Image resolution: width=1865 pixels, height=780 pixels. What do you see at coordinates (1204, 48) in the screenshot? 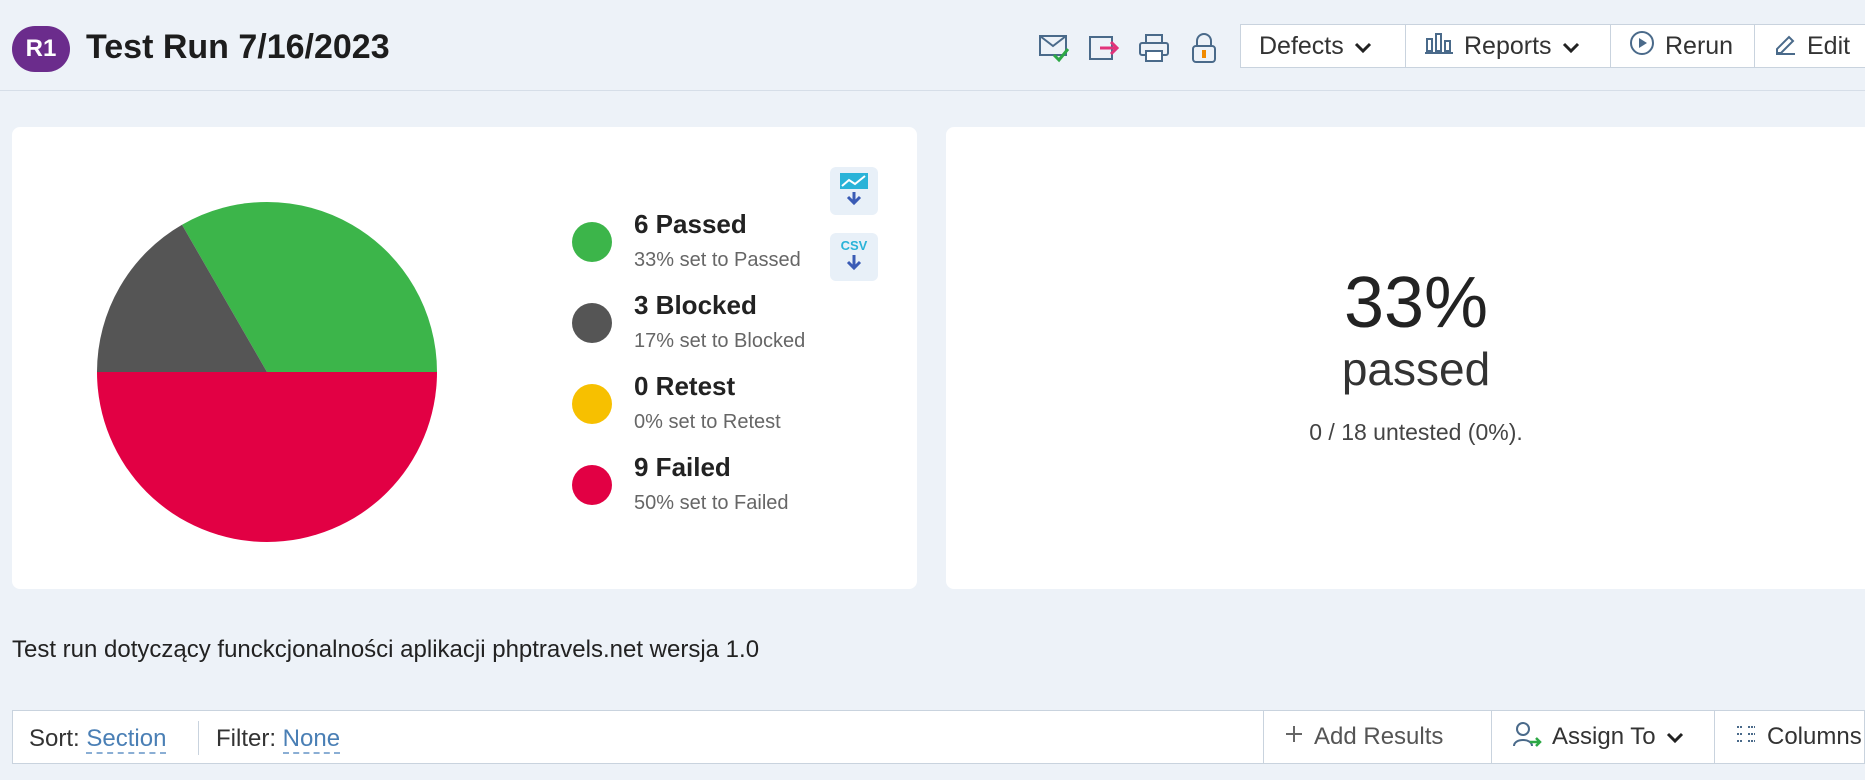
I see `lock-icon` at bounding box center [1204, 48].